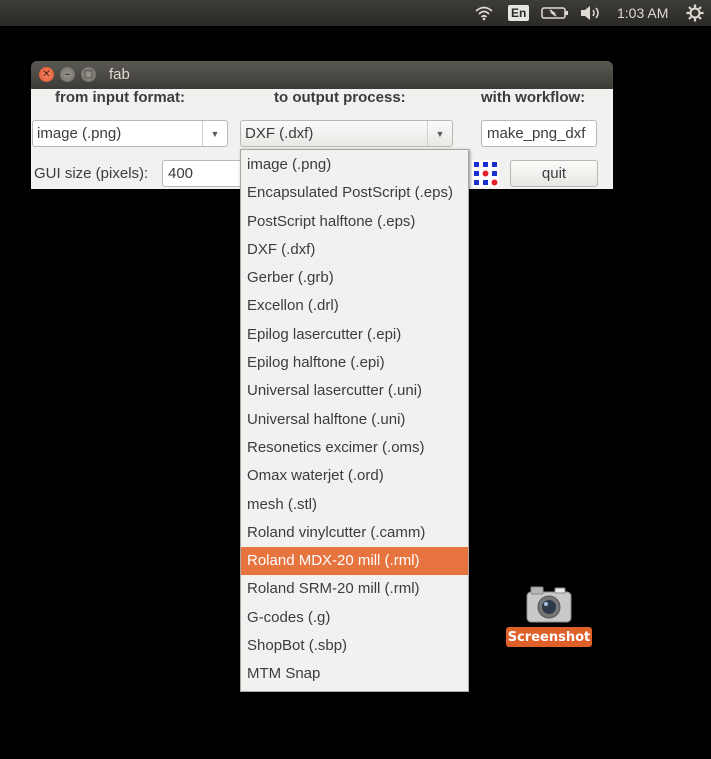 This screenshot has width=711, height=759. I want to click on volume-icon, so click(591, 13).